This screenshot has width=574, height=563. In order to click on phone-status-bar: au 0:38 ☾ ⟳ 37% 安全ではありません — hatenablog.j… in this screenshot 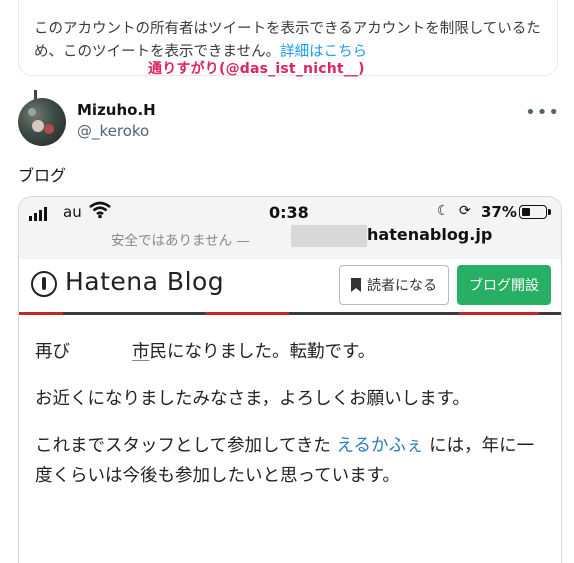, I will do `click(290, 228)`.